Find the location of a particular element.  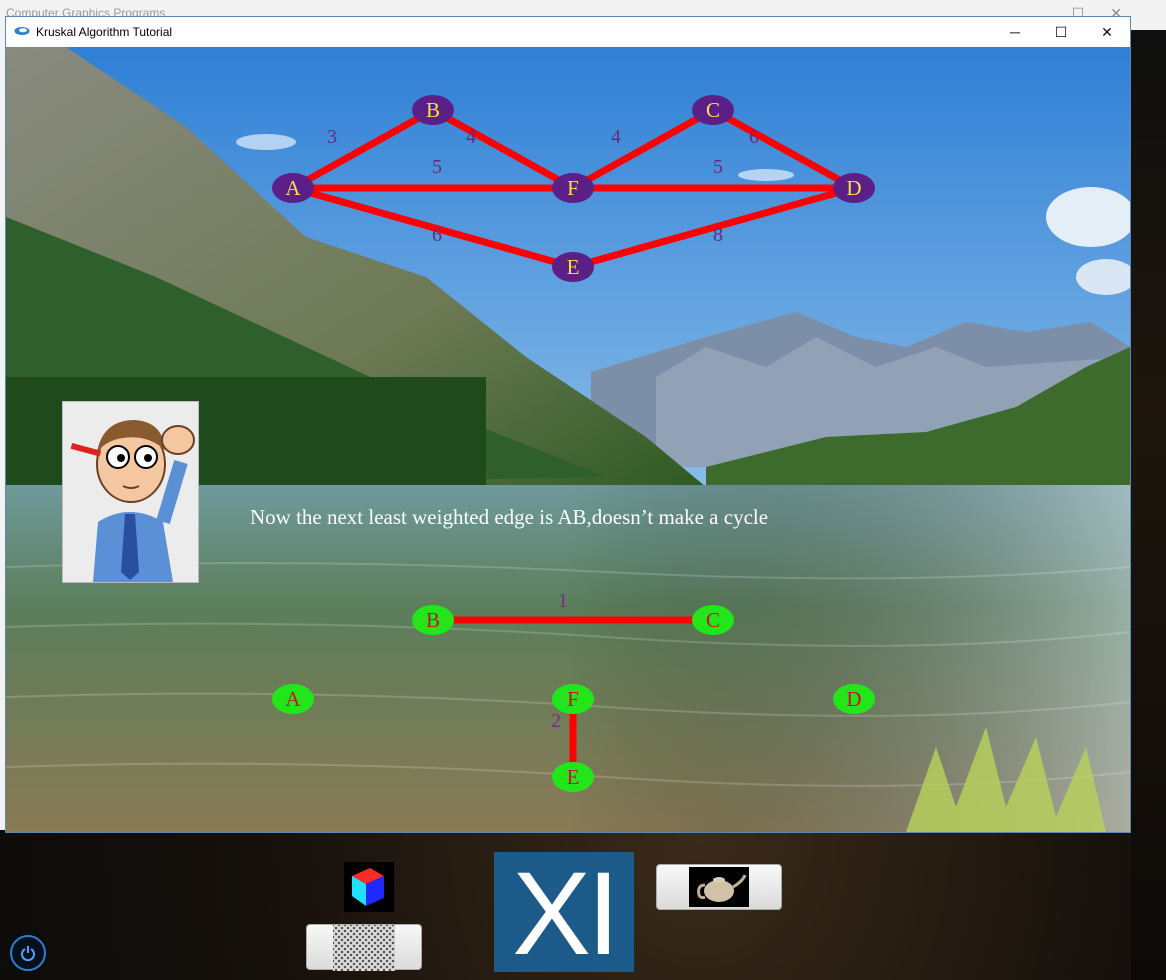

close-button: ✕ is located at coordinates (1107, 32).